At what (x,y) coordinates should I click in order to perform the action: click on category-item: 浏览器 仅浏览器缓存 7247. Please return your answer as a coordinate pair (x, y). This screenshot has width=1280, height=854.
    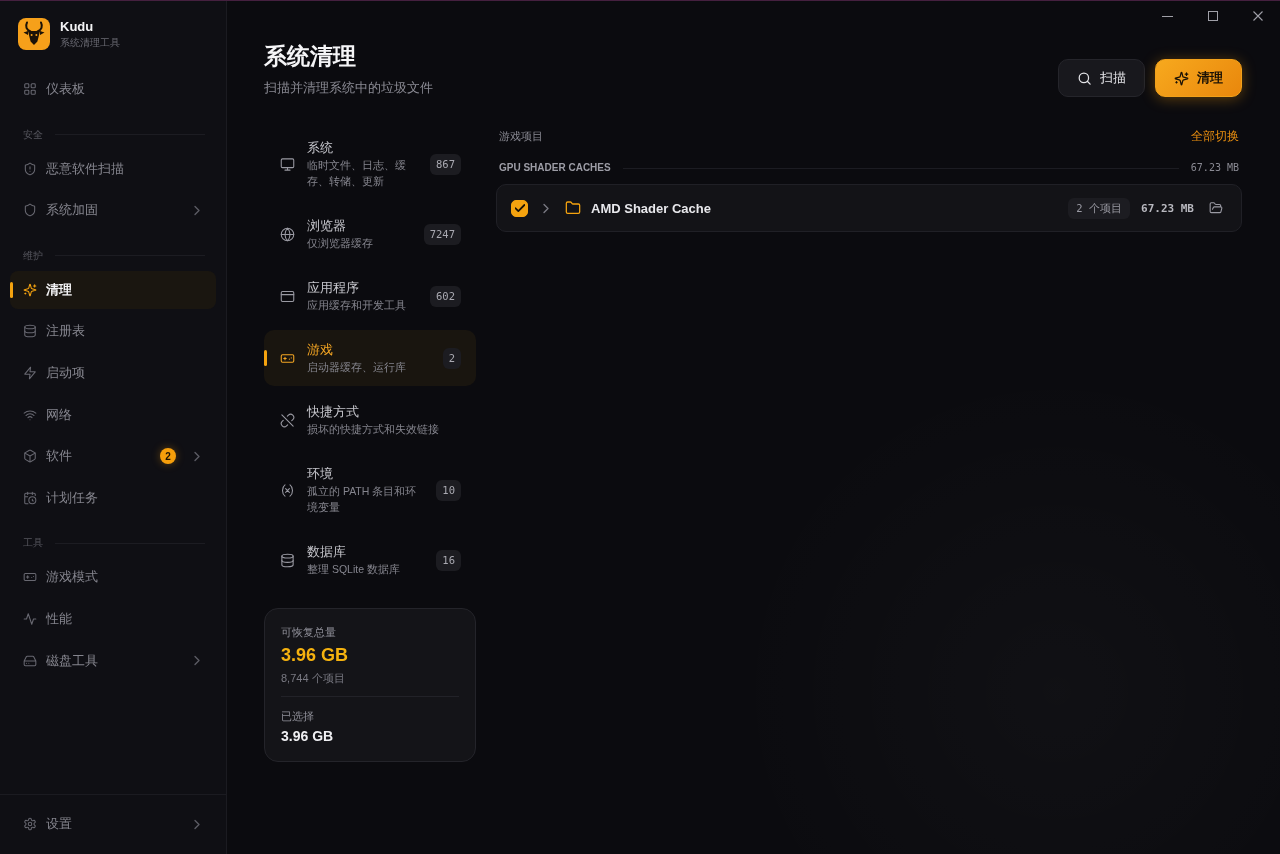
    Looking at the image, I should click on (370, 234).